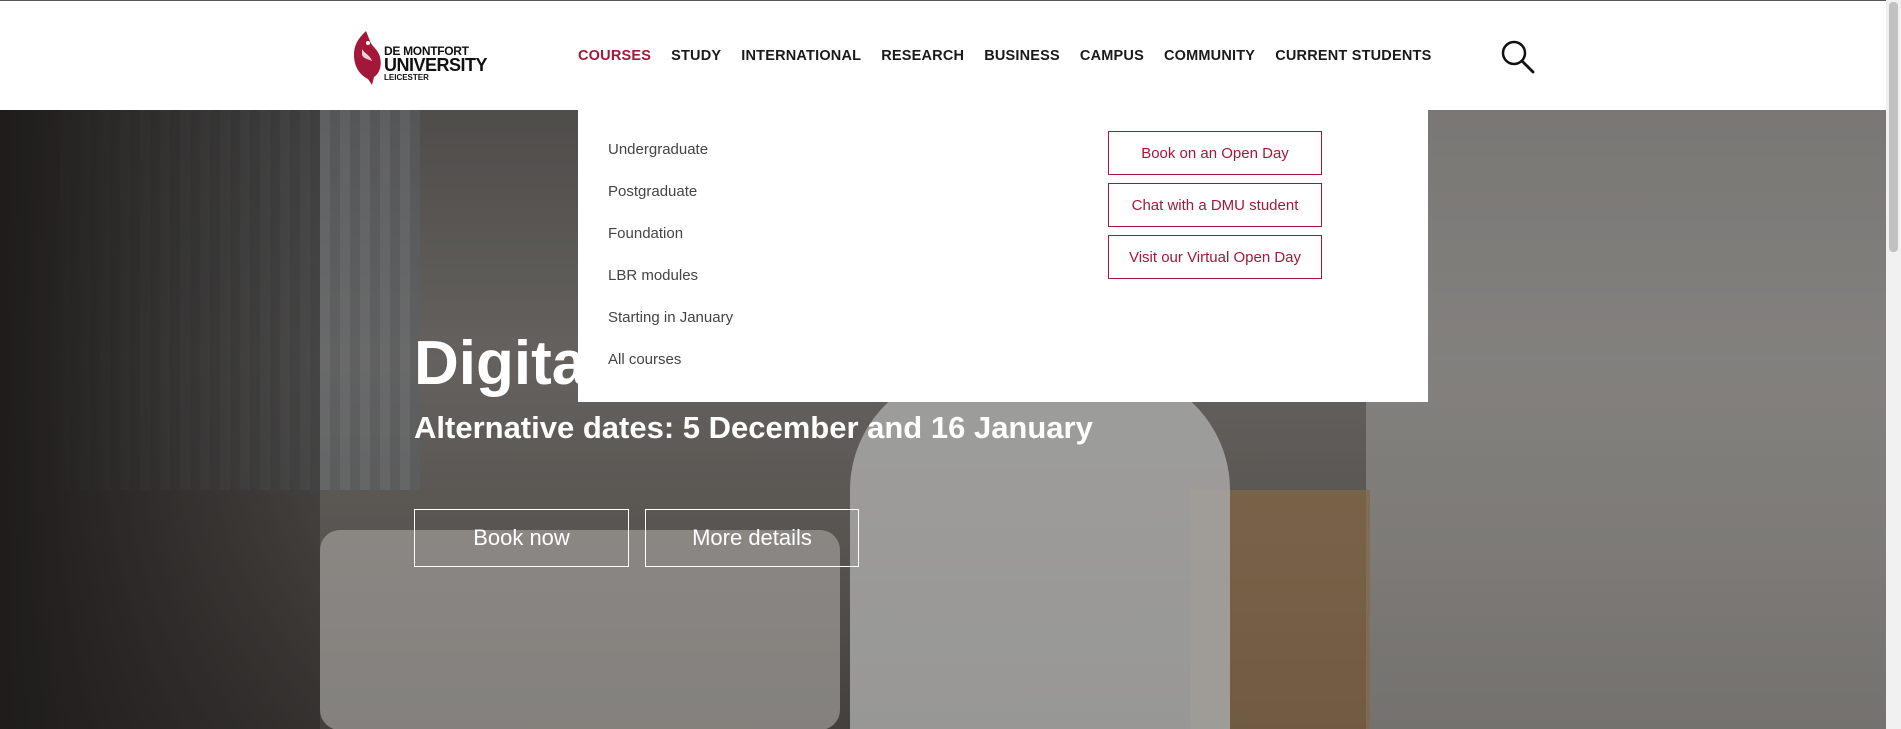  What do you see at coordinates (521, 538) in the screenshot?
I see `book-now-button: Book now` at bounding box center [521, 538].